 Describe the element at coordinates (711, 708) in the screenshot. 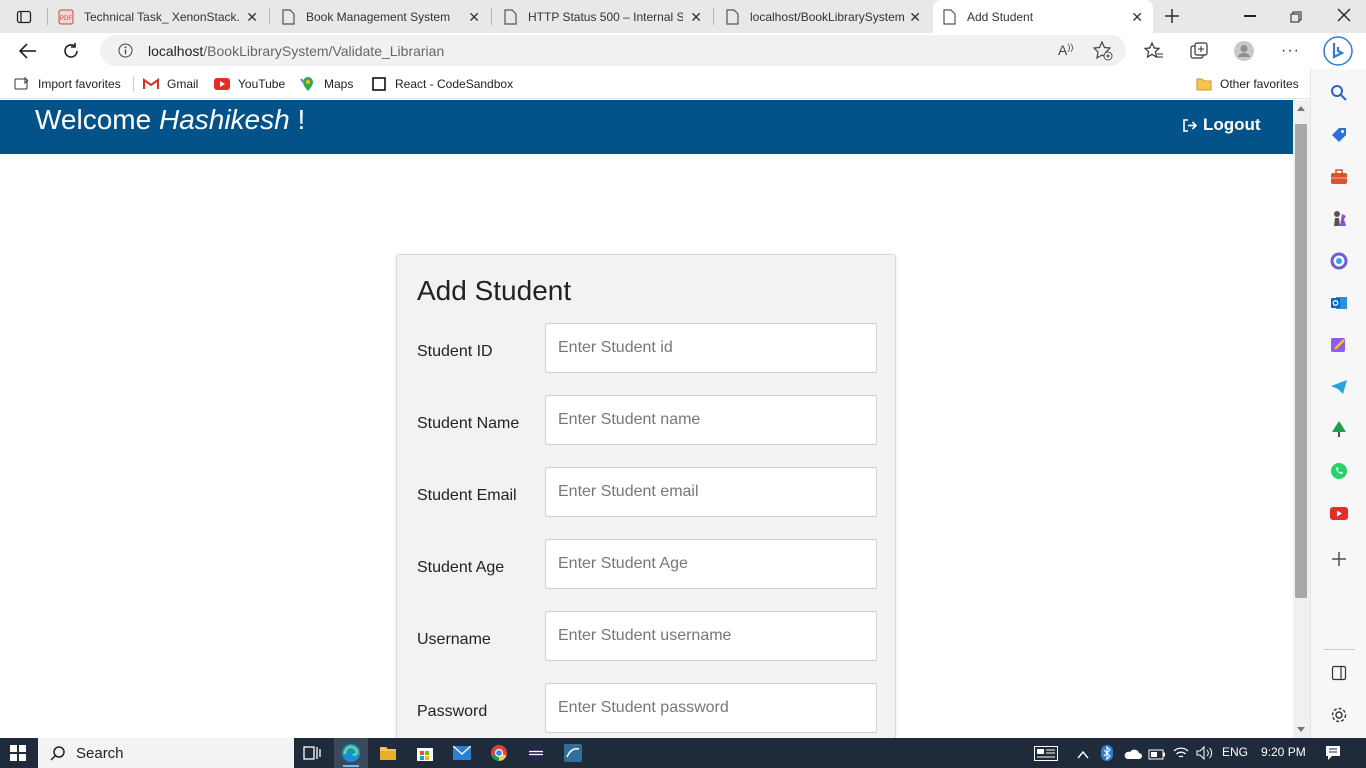

I see `password-input` at that location.